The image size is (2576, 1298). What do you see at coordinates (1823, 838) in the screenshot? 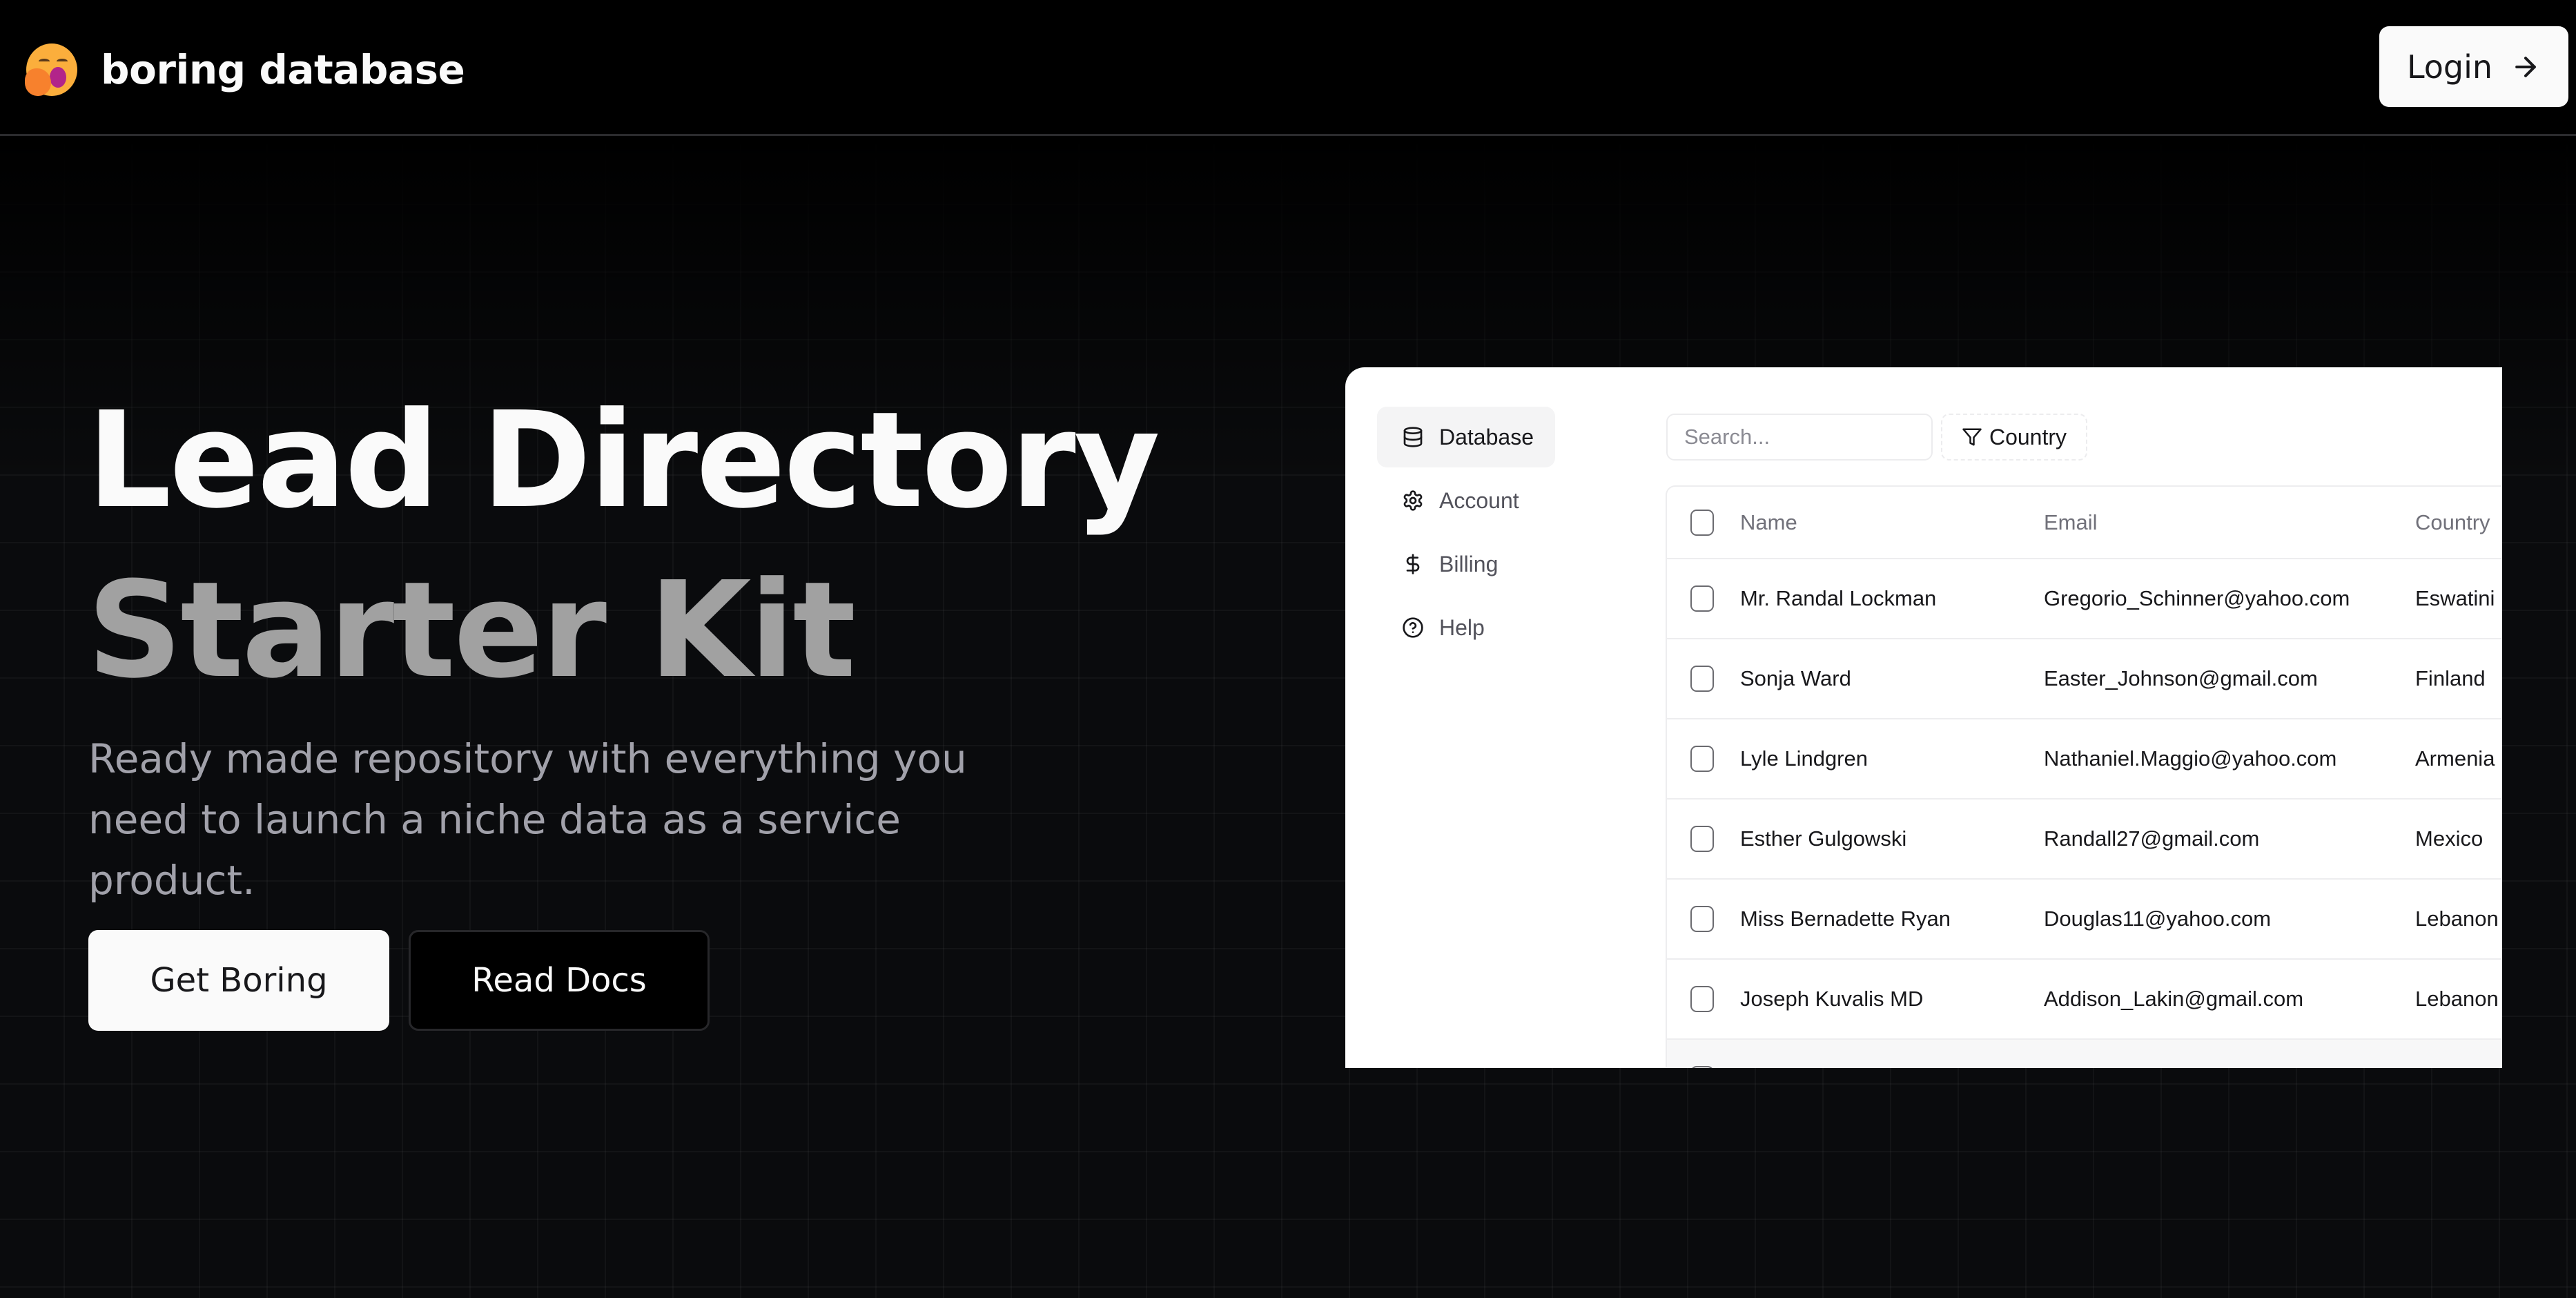
I see `cell-name: Esther Gulgowski` at bounding box center [1823, 838].